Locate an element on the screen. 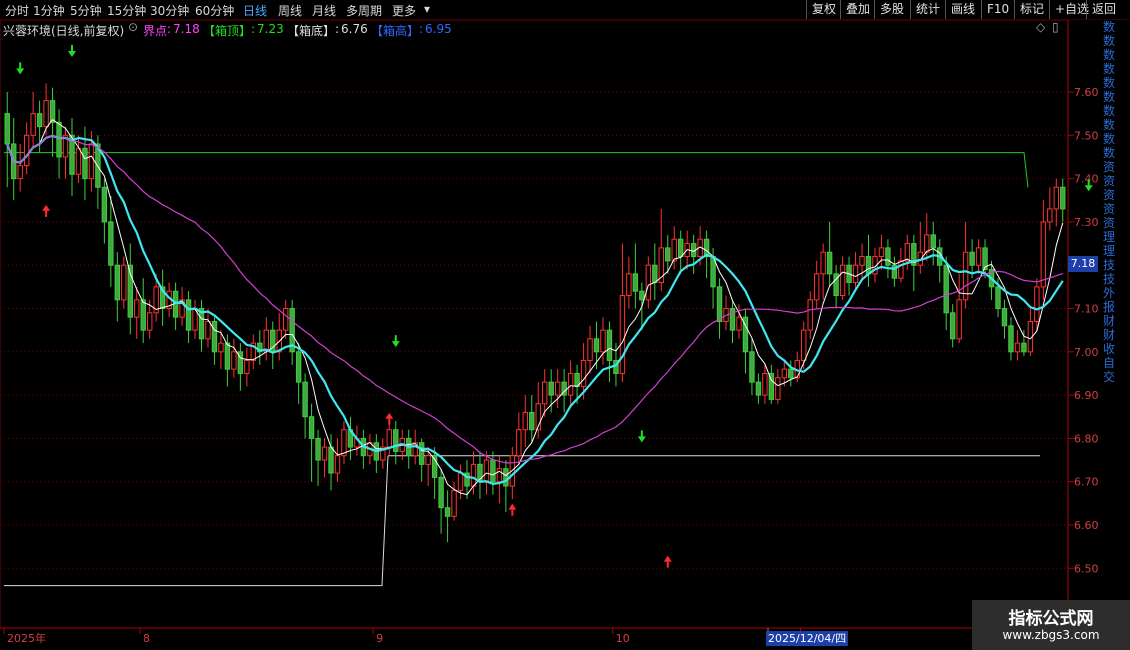 This screenshot has height=650, width=1130. side-tab-char: 交 is located at coordinates (1113, 377).